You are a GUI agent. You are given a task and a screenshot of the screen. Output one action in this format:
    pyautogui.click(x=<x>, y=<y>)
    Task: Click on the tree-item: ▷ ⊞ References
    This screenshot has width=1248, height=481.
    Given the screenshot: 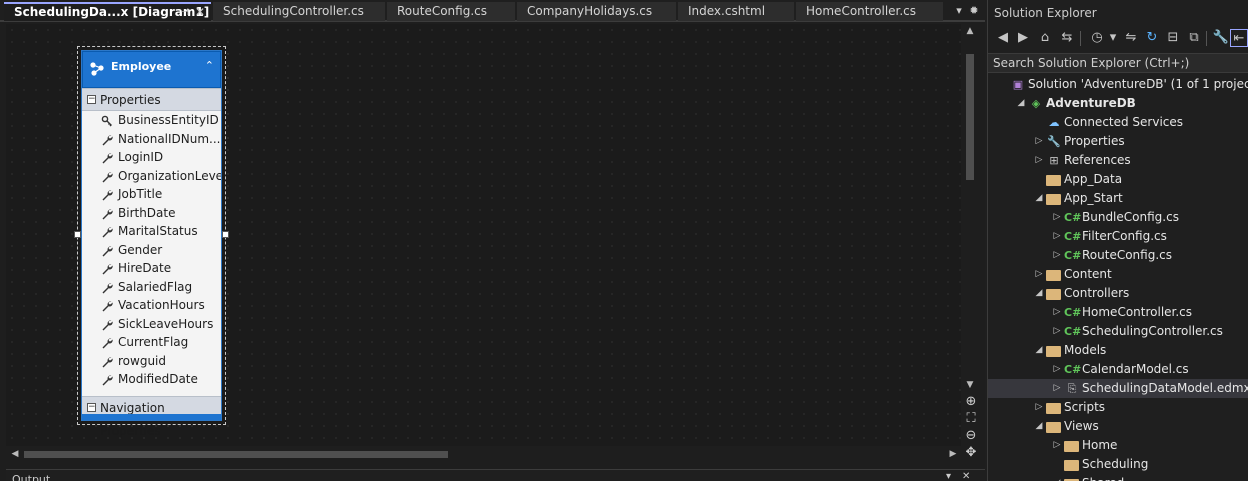 What is the action you would take?
    pyautogui.click(x=1118, y=160)
    